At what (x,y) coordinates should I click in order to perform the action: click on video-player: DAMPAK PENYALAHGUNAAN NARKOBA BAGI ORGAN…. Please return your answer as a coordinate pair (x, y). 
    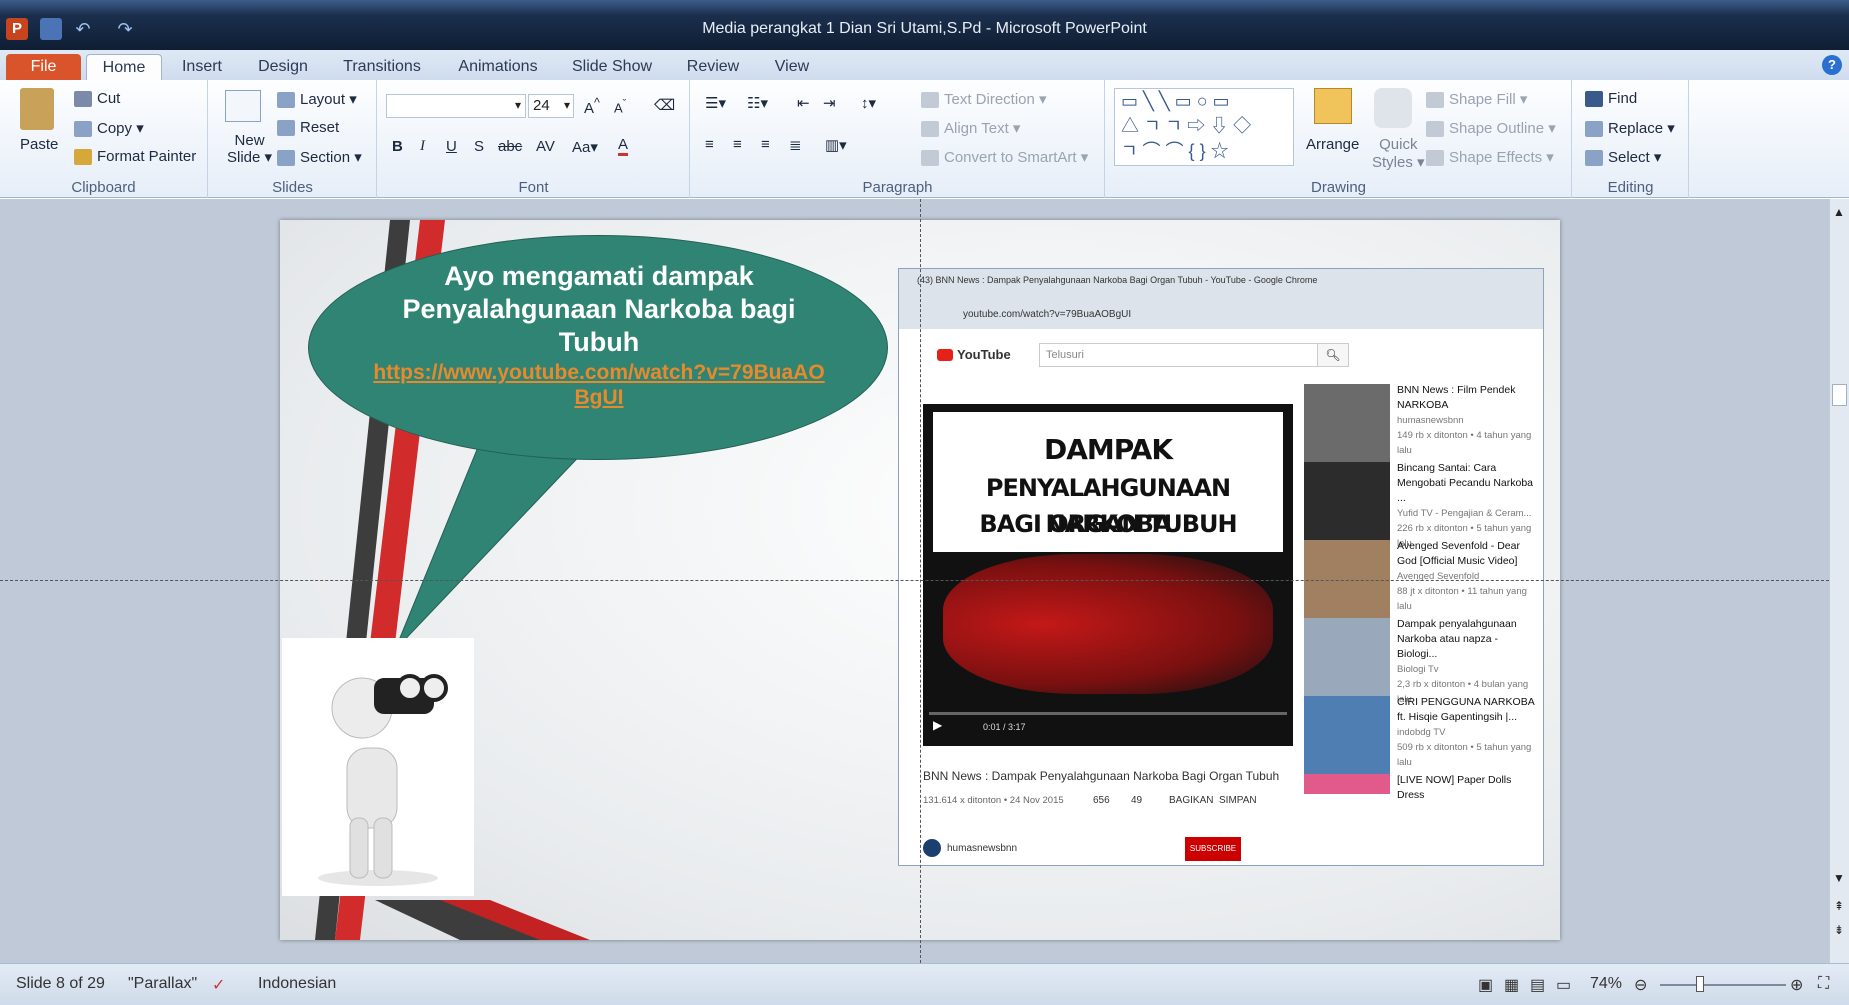
    Looking at the image, I should click on (1108, 575).